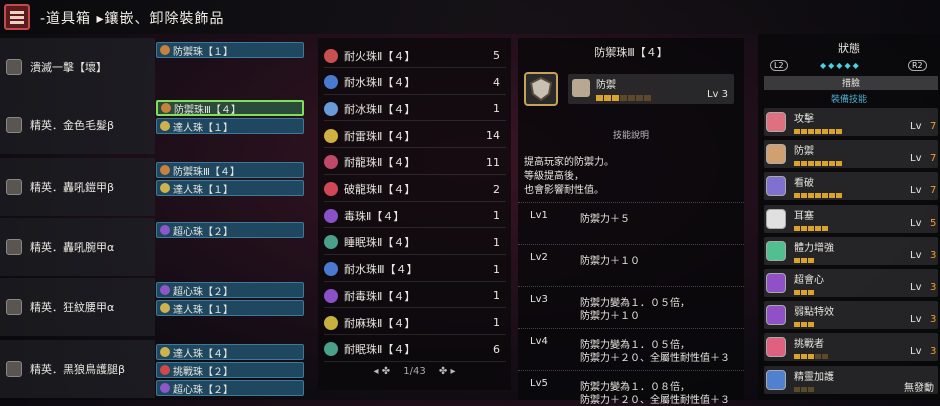 The width and height of the screenshot is (940, 406). What do you see at coordinates (380, 350) in the screenshot?
I see `jewel-name: 耐眠珠Ⅱ【４】` at bounding box center [380, 350].